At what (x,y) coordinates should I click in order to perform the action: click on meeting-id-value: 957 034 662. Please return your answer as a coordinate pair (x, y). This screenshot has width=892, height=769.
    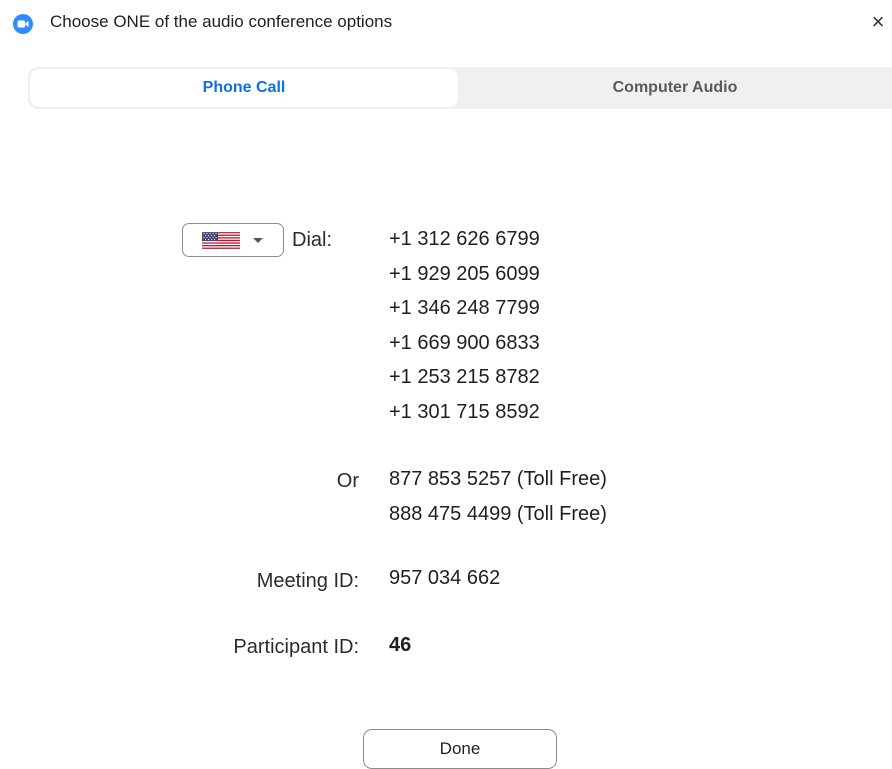
    Looking at the image, I should click on (445, 578).